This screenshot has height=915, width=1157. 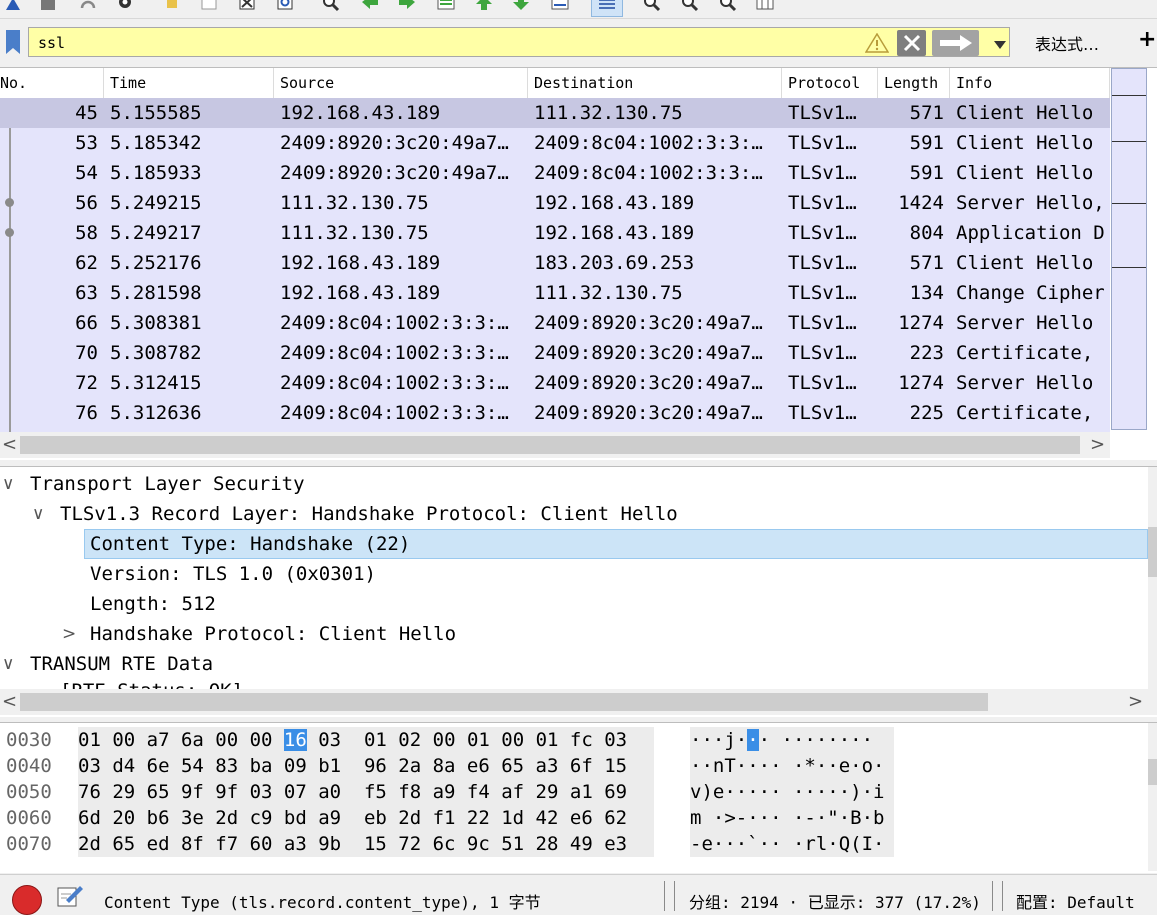 I want to click on column-header-info: Info, so click(x=1030, y=83).